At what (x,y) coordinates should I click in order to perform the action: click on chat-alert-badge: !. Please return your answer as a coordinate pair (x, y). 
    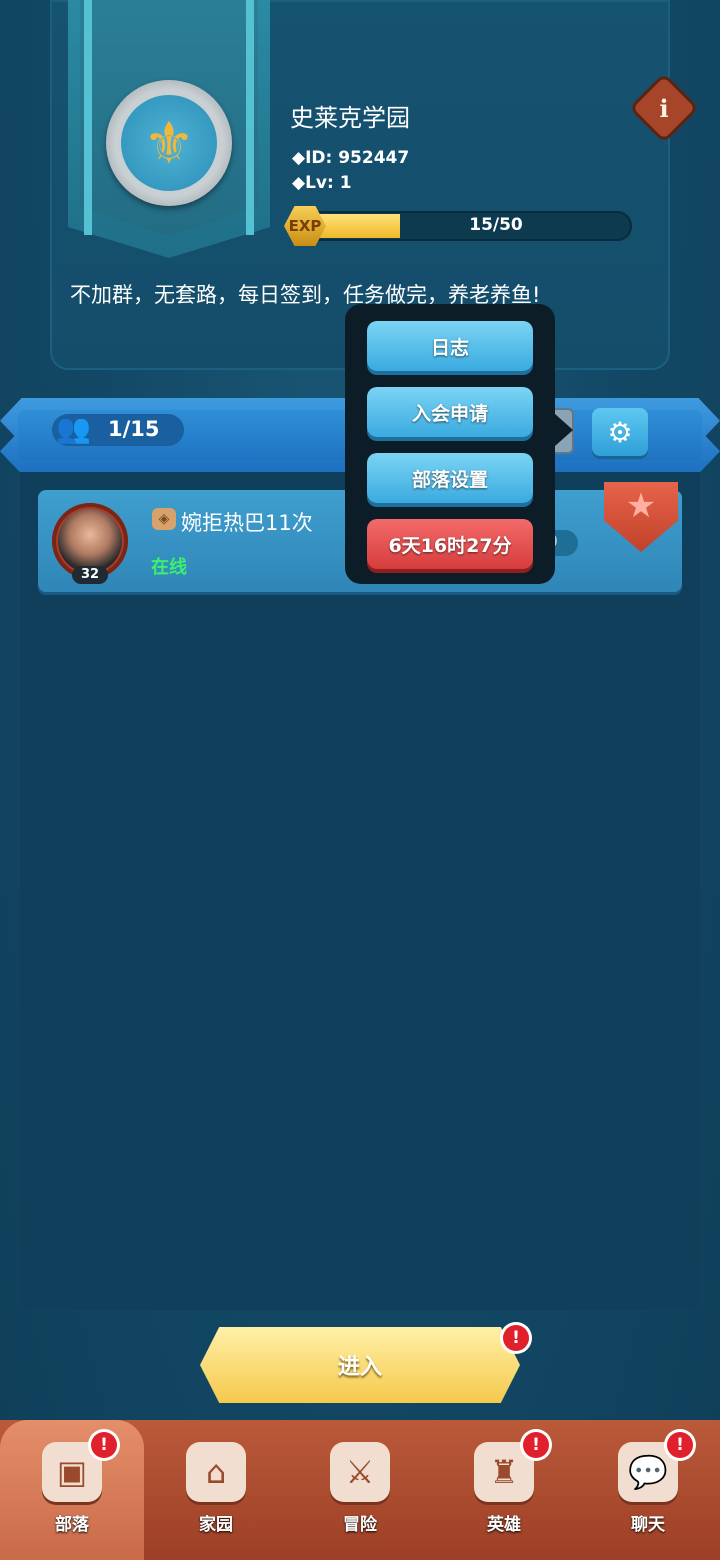
    Looking at the image, I should click on (680, 1445).